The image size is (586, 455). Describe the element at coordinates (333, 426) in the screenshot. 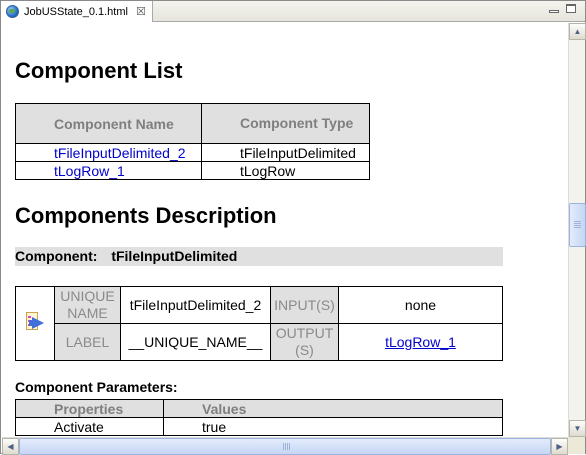

I see `value-cell: true` at that location.